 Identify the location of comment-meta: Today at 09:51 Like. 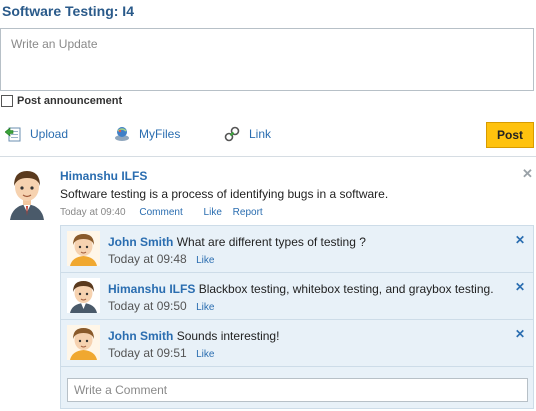
(161, 353).